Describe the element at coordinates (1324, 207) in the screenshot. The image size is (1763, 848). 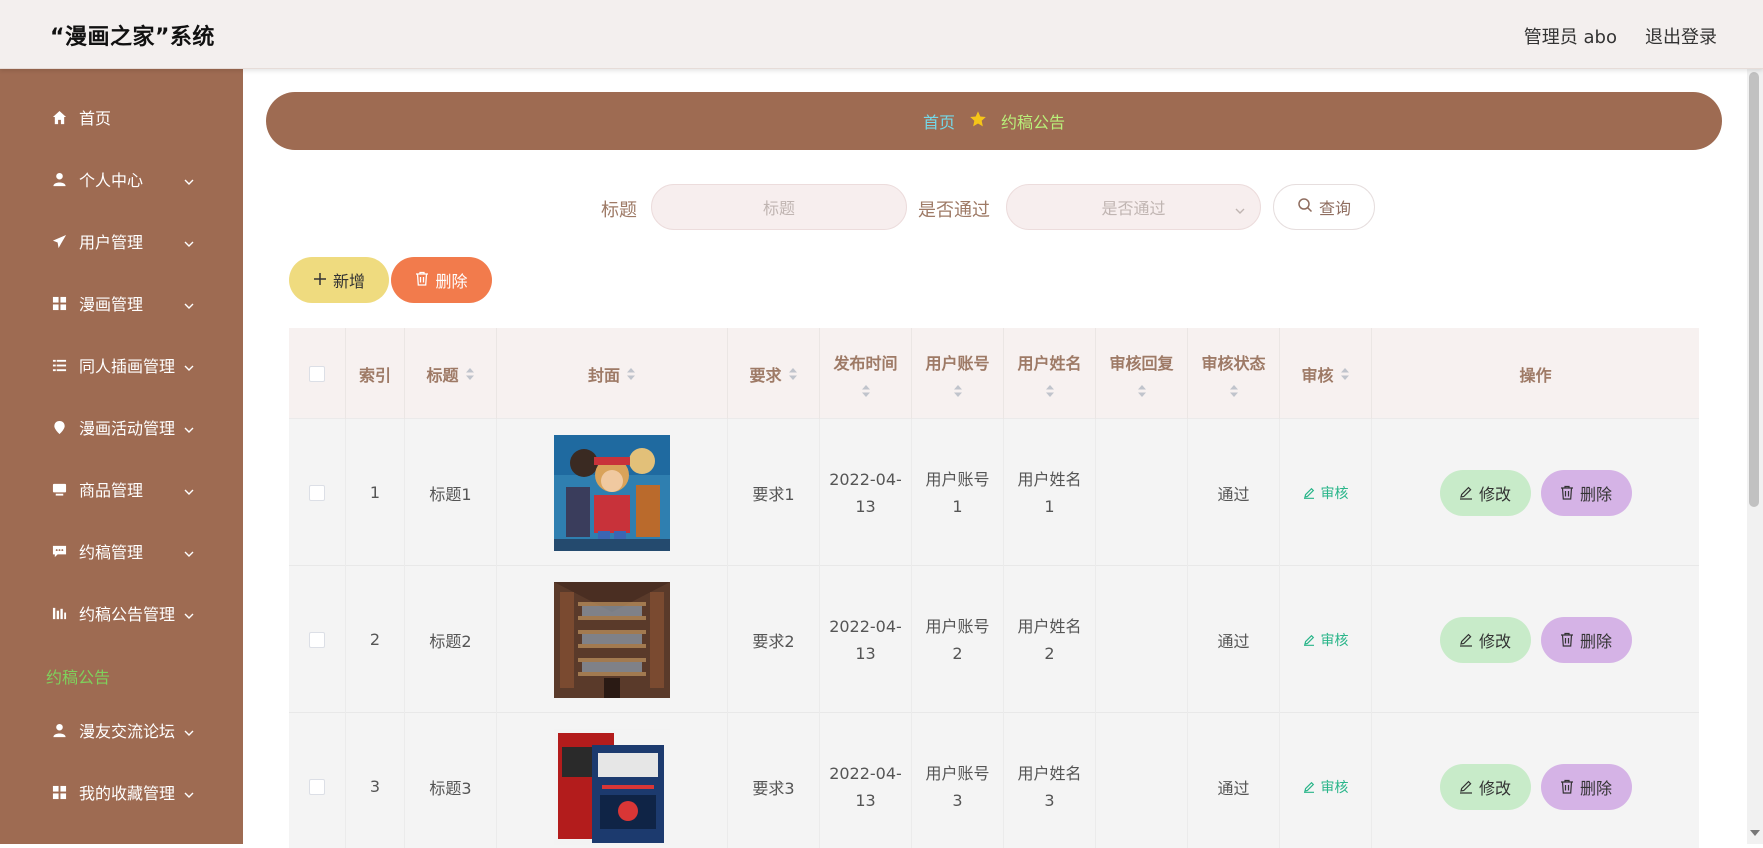
I see `query-button: 查询` at that location.